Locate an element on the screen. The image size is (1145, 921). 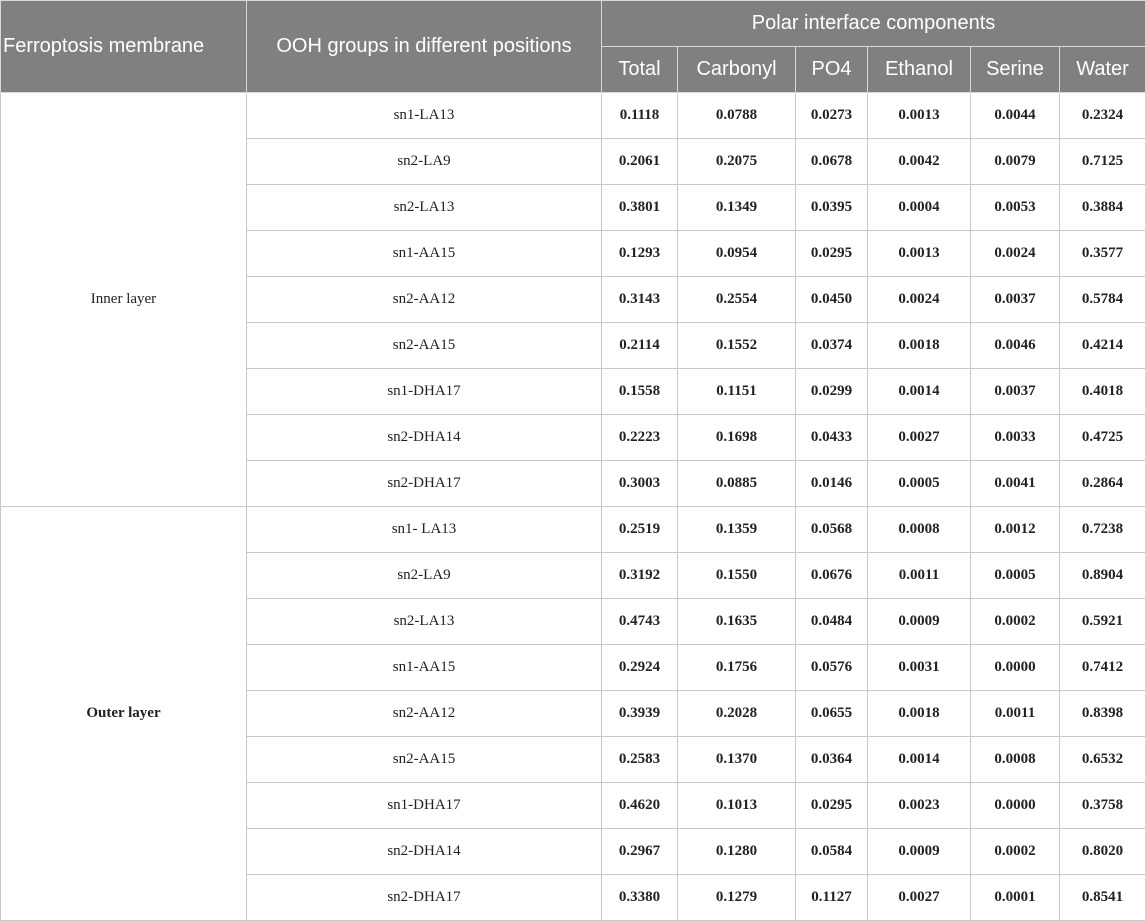
value-cell-ethanol: 0.0004 is located at coordinates (919, 208).